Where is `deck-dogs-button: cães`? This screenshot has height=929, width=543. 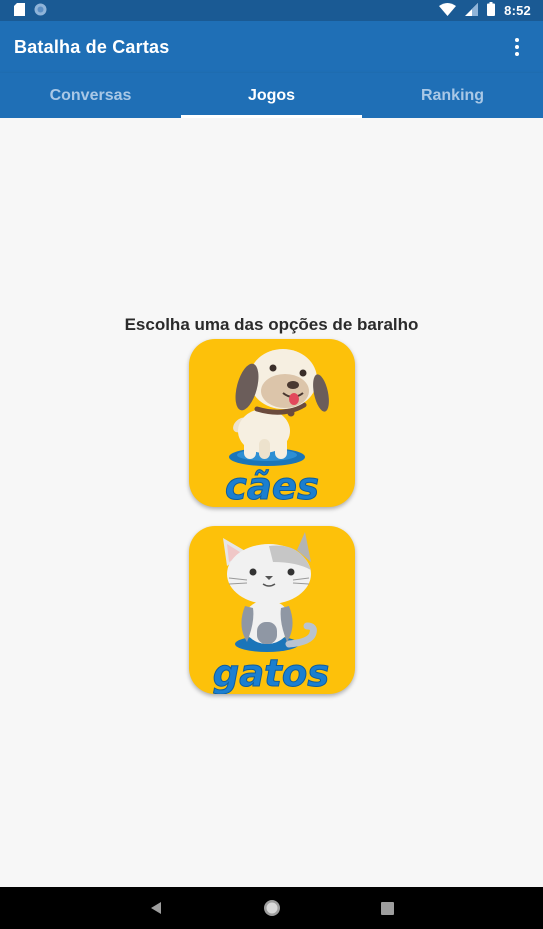 deck-dogs-button: cães is located at coordinates (272, 423).